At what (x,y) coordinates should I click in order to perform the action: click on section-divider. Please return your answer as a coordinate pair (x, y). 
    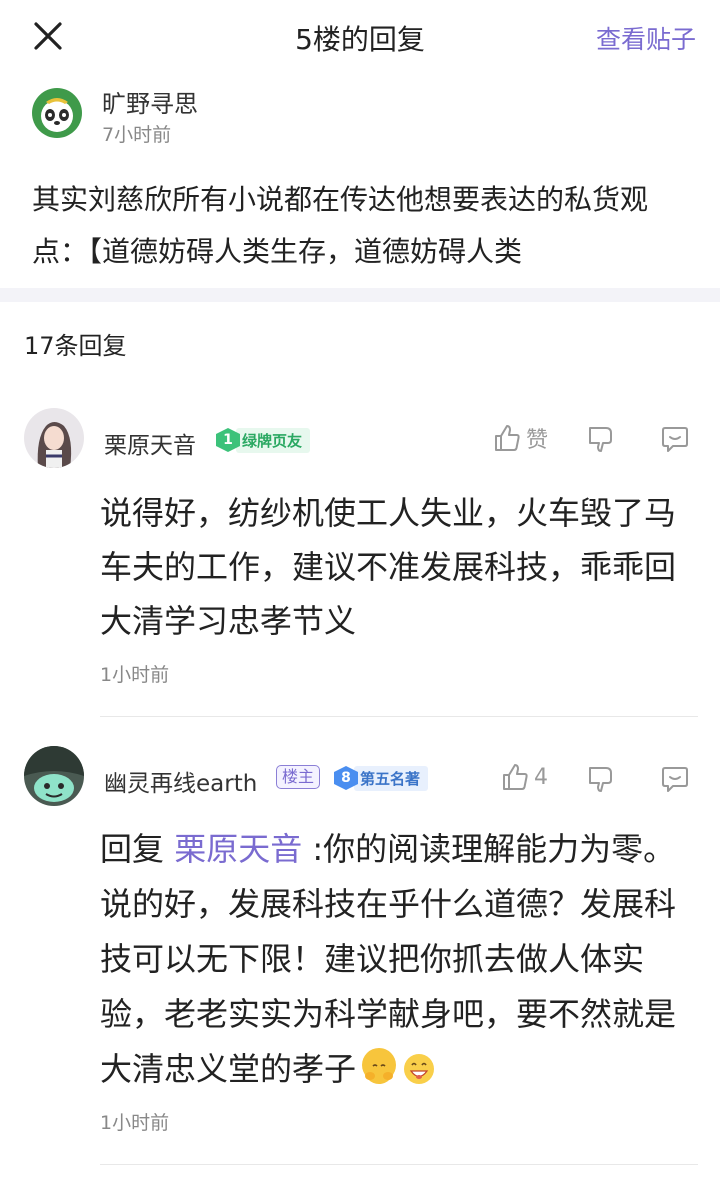
    Looking at the image, I should click on (360, 295).